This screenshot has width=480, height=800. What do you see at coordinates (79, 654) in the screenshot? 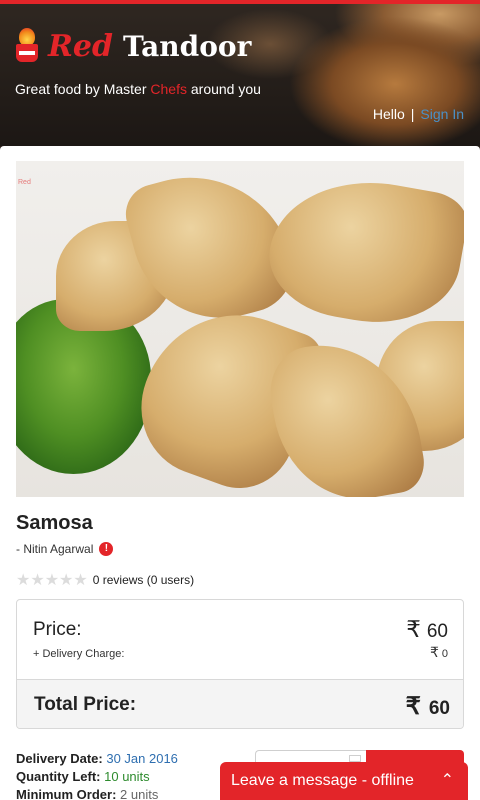
I see `delivery-charge-label: + Delivery Charge:` at bounding box center [79, 654].